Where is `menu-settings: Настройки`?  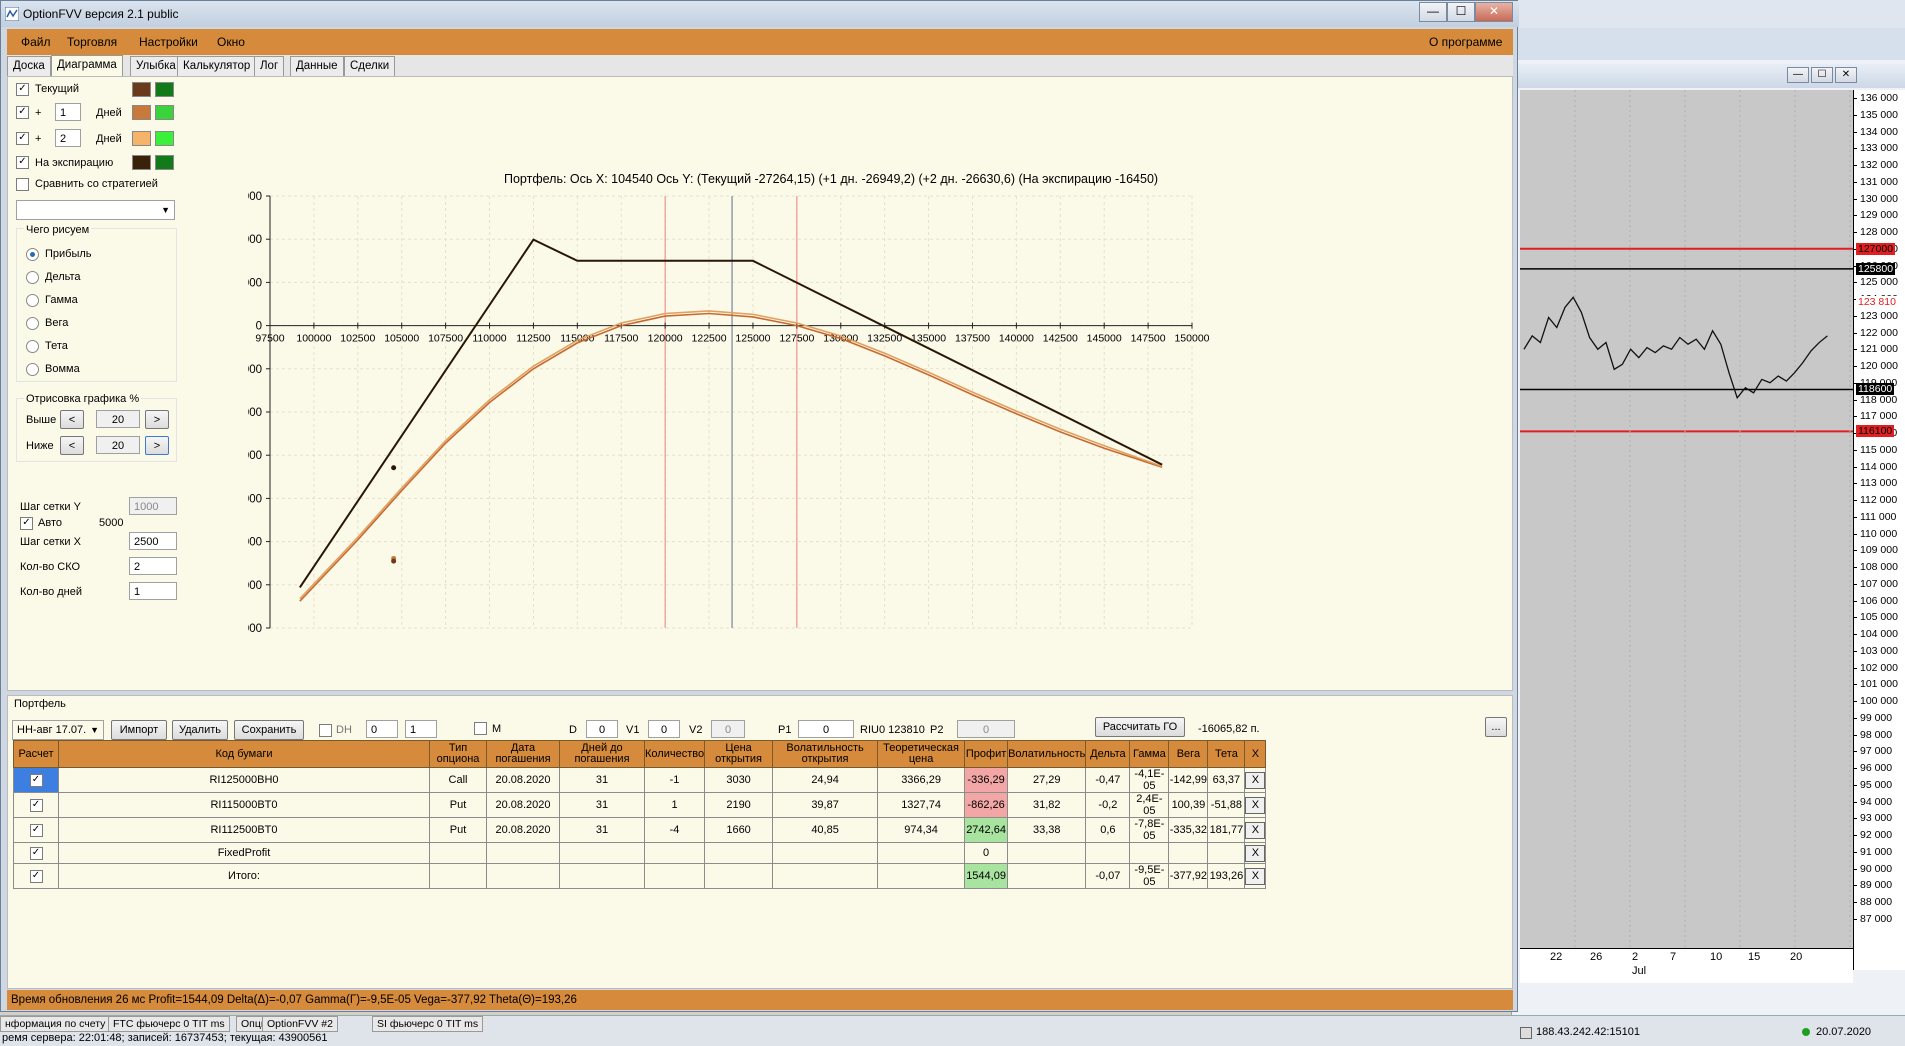
menu-settings: Настройки is located at coordinates (168, 42).